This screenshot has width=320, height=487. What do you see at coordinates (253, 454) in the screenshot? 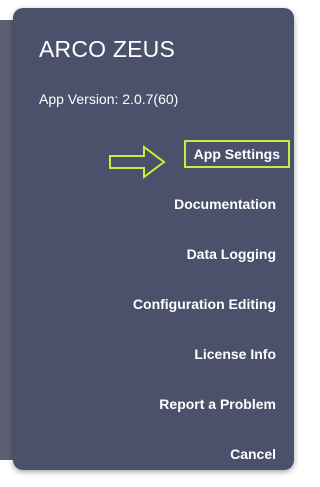
I see `cancel-button: Cancel` at bounding box center [253, 454].